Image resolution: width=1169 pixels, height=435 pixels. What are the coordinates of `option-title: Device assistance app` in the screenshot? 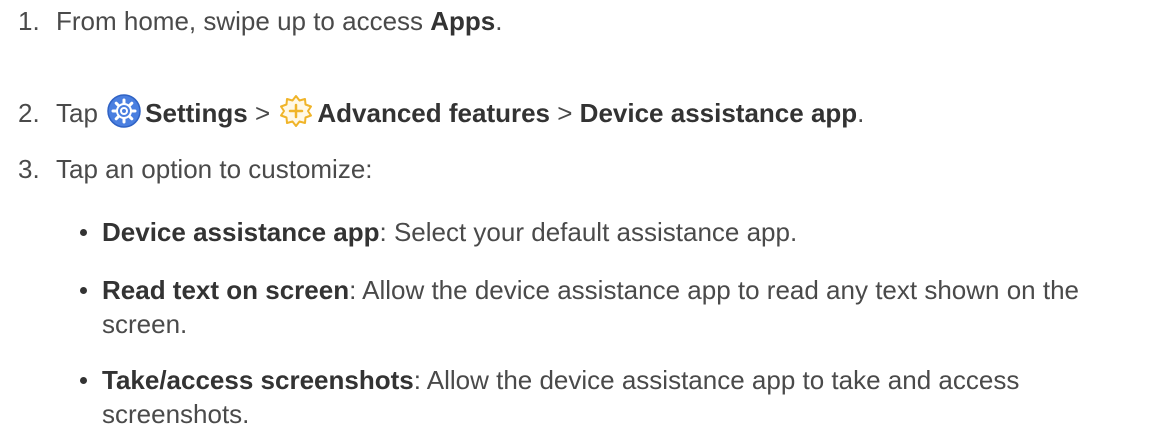 It's located at (241, 232).